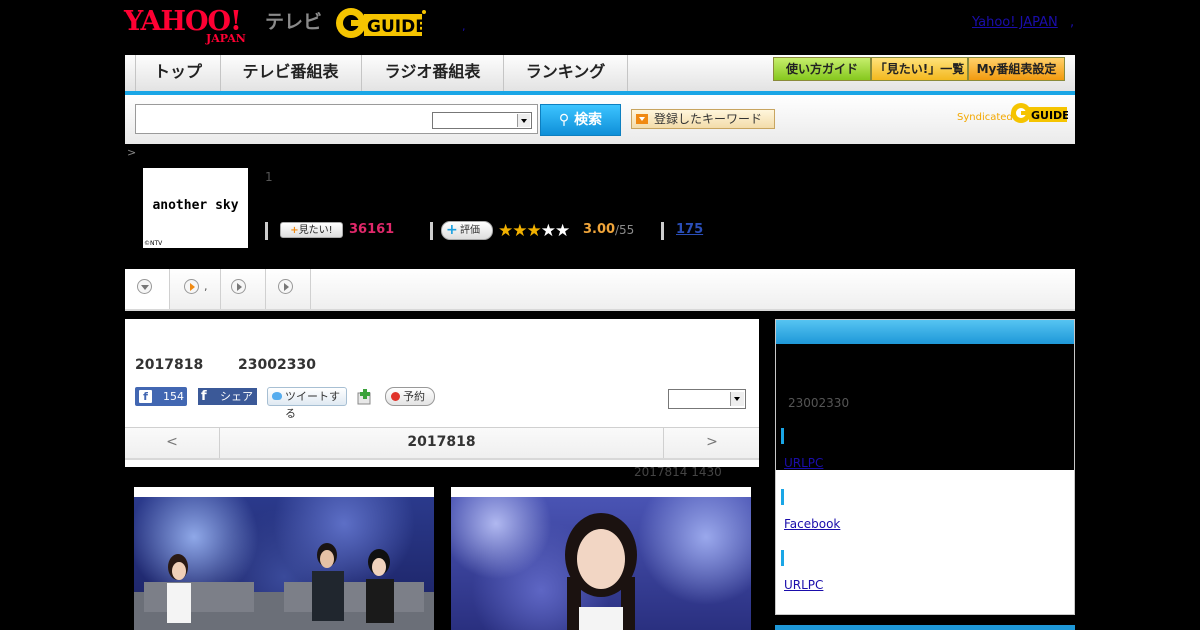 Image resolution: width=1200 pixels, height=630 pixels. What do you see at coordinates (803, 585) in the screenshot?
I see `sidebar-link-urlpc-2: URLPC` at bounding box center [803, 585].